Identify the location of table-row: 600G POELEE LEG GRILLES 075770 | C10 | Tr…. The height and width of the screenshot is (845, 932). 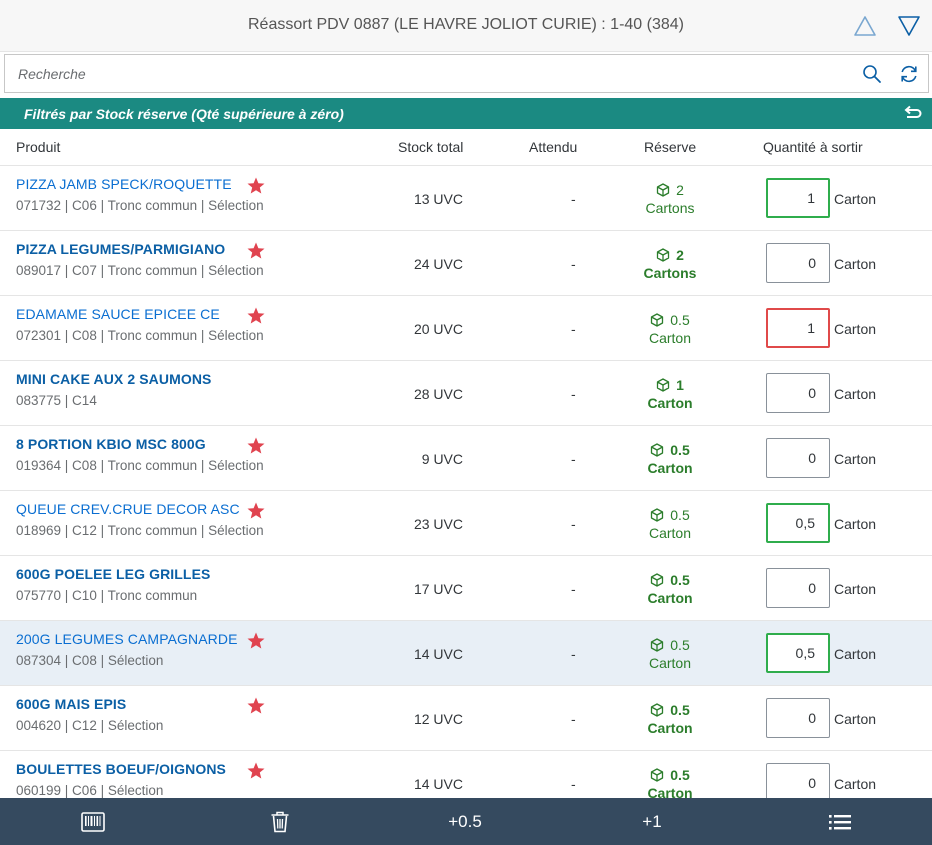
(466, 588).